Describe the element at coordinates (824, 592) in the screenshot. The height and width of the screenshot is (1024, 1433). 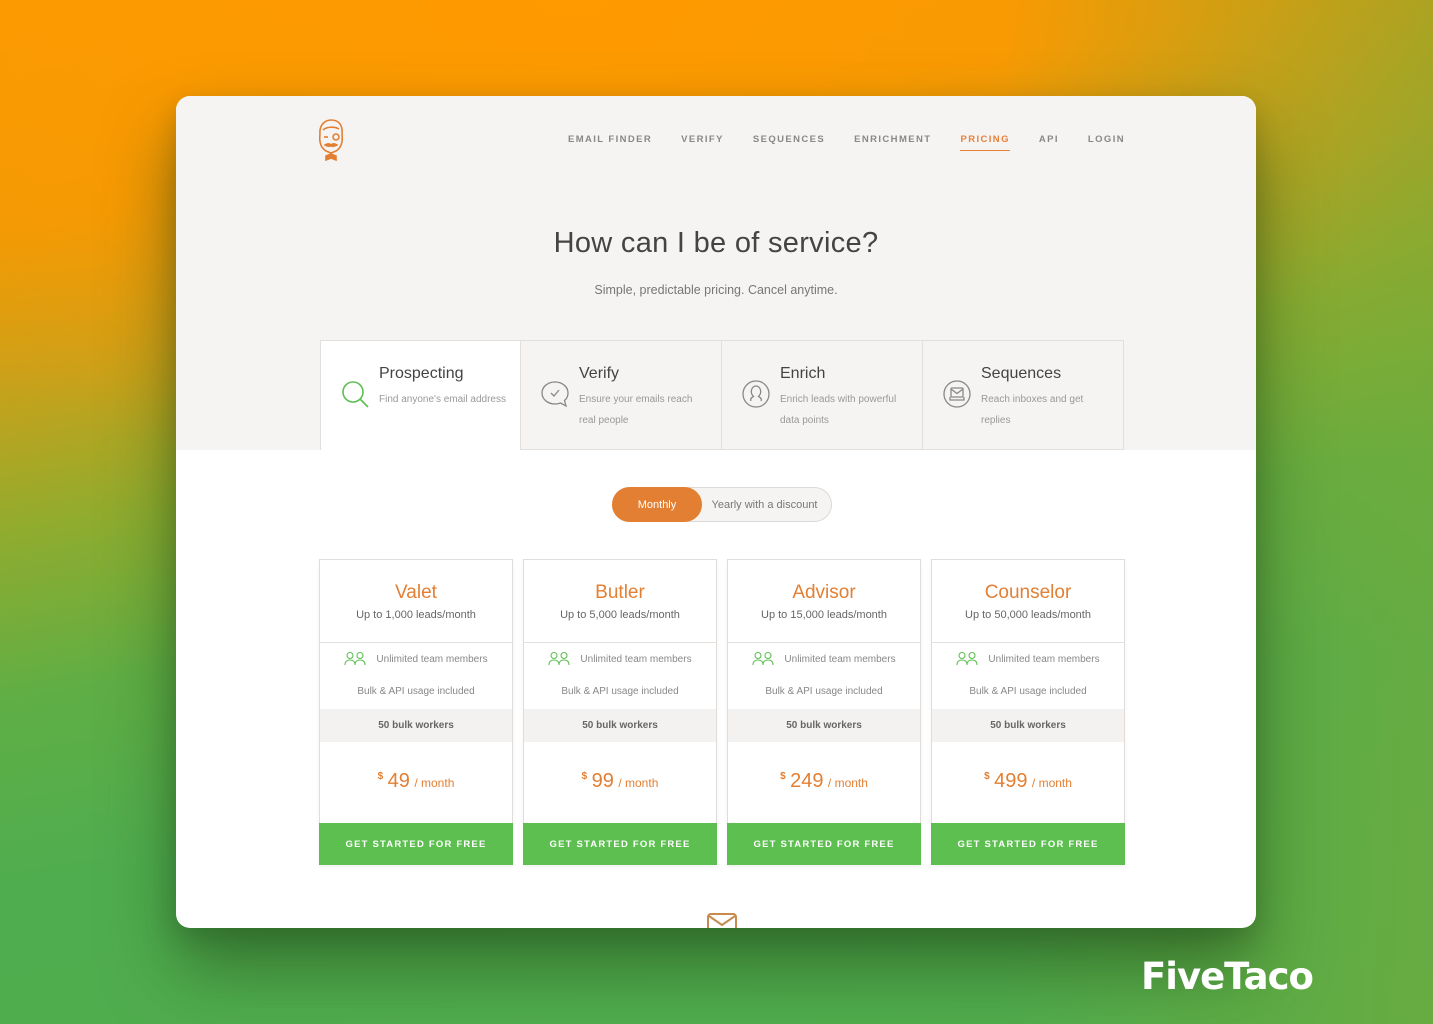
I see `plan-name: Advisor` at that location.